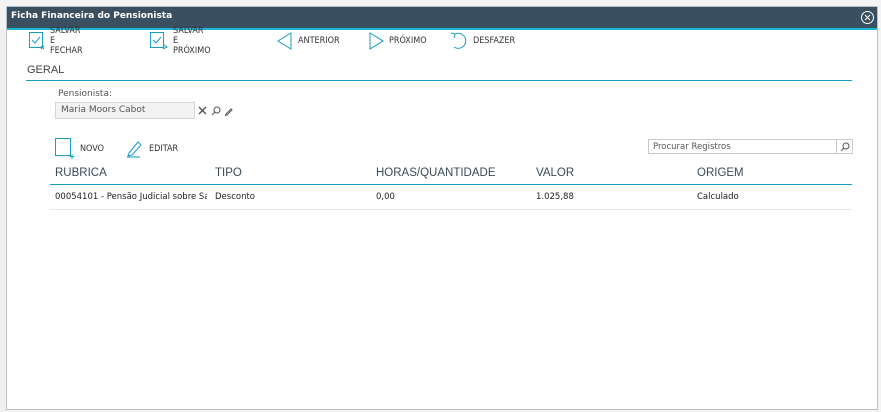 Image resolution: width=881 pixels, height=412 pixels. I want to click on edit-label: EDITAR, so click(164, 149).